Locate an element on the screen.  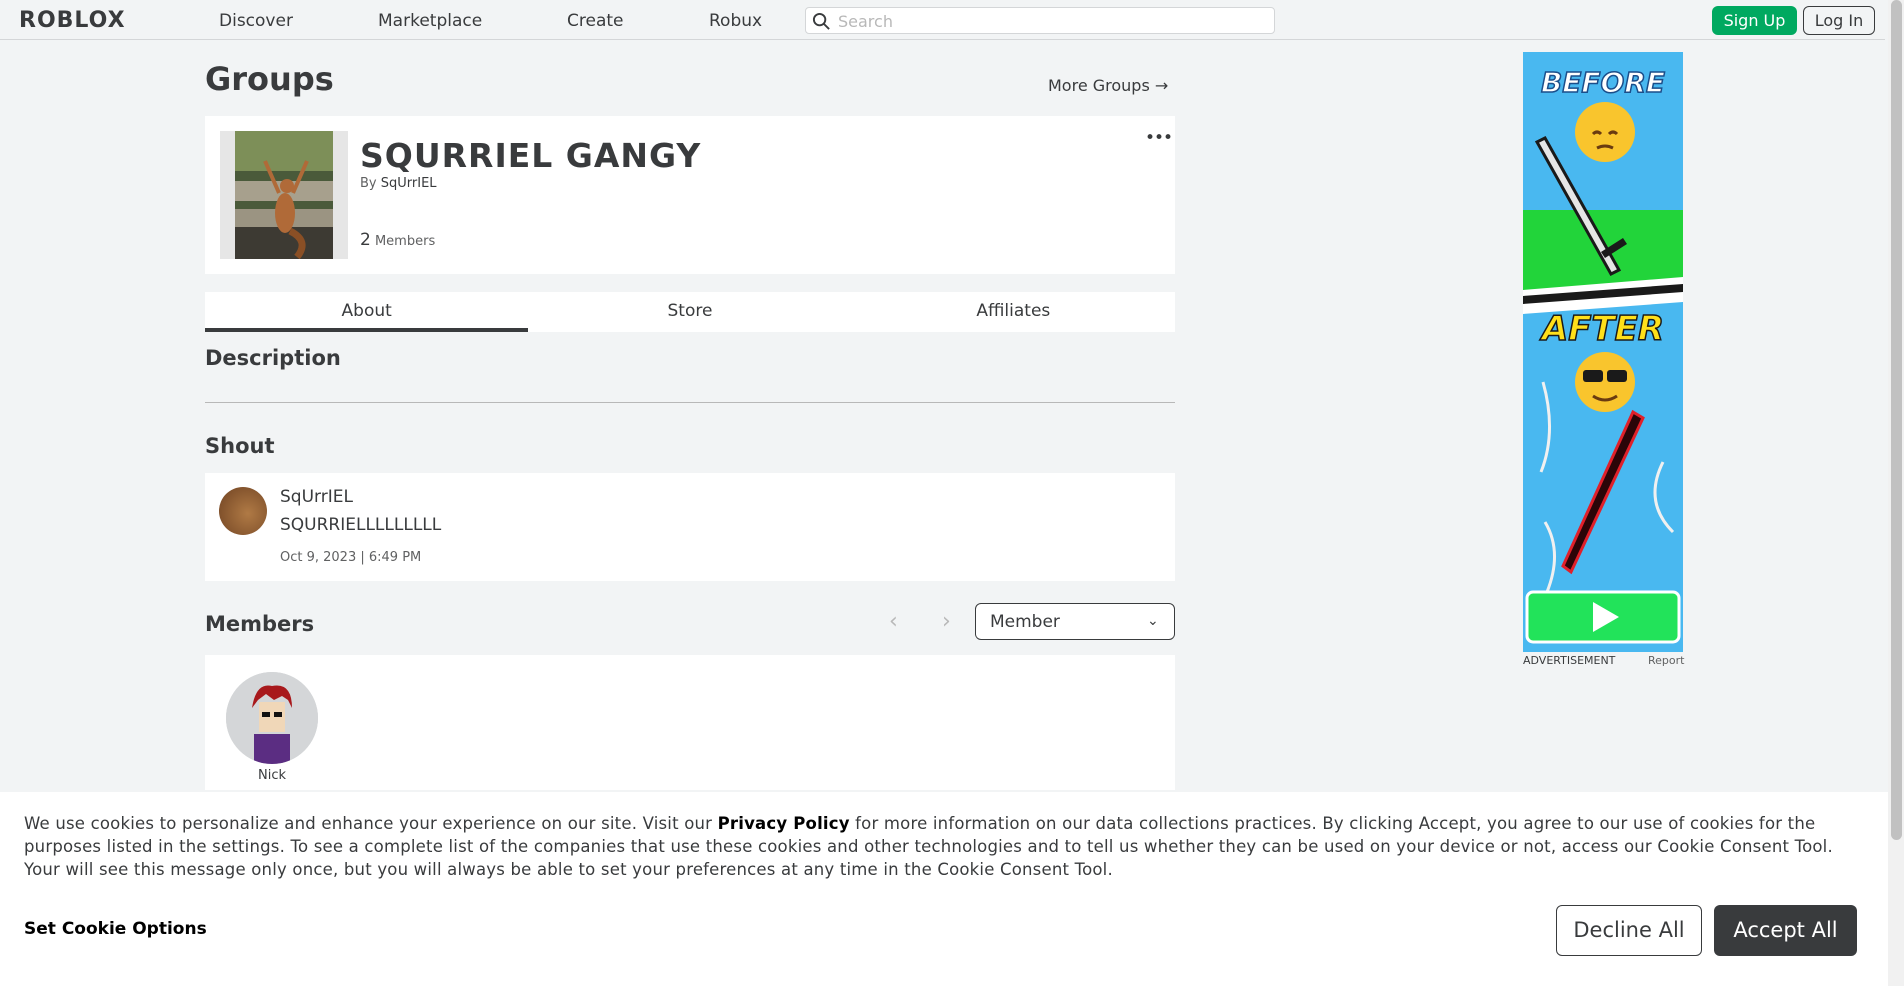
decline-all-button: Decline All is located at coordinates (1629, 930).